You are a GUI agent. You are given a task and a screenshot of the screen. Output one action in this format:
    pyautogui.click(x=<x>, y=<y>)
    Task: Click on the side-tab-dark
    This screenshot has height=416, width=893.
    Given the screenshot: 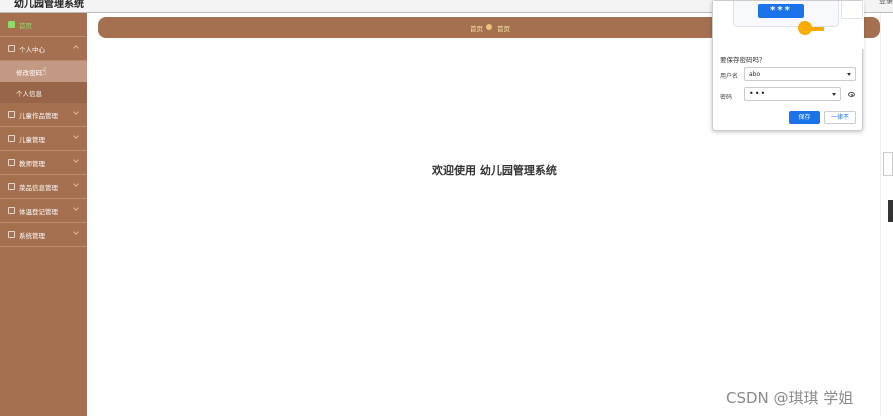 What is the action you would take?
    pyautogui.click(x=890, y=211)
    